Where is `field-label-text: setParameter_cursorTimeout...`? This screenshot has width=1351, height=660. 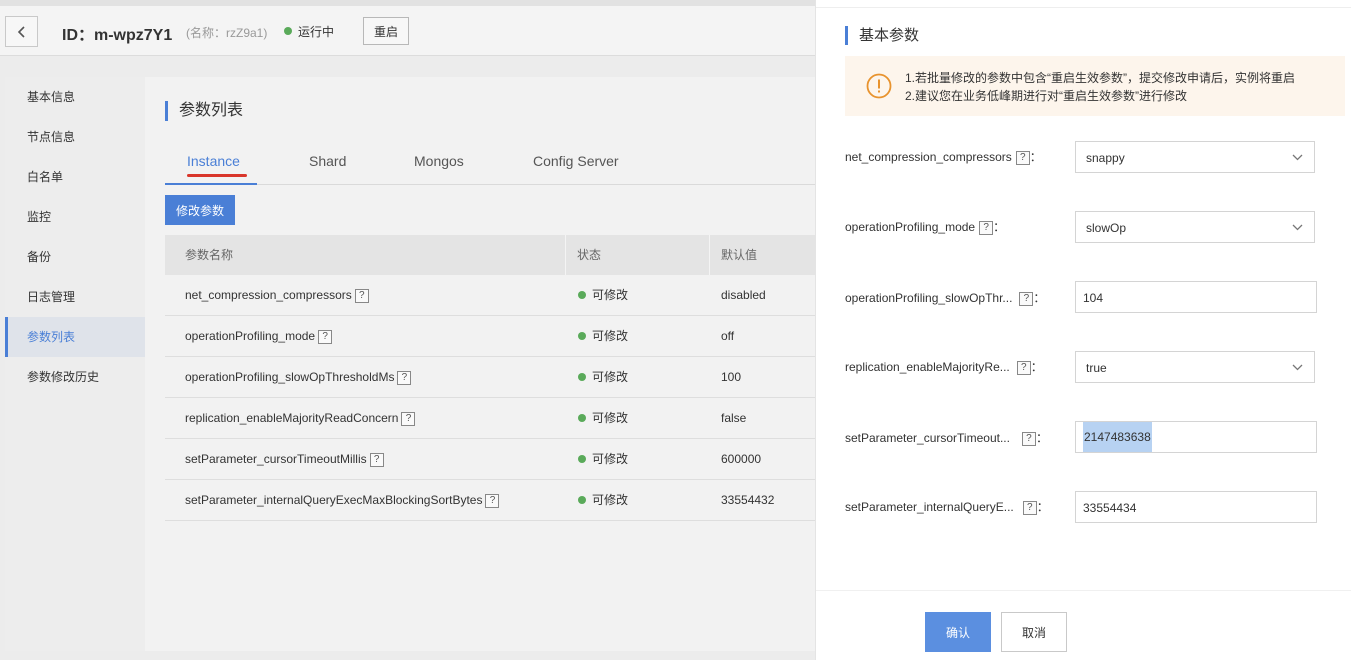 field-label-text: setParameter_cursorTimeout... is located at coordinates (927, 438).